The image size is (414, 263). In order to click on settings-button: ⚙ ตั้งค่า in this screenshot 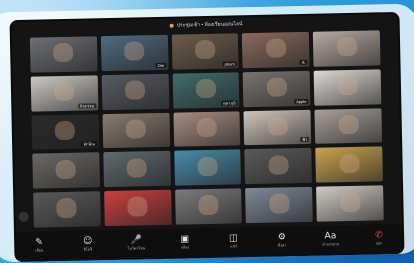, I will do `click(282, 240)`.